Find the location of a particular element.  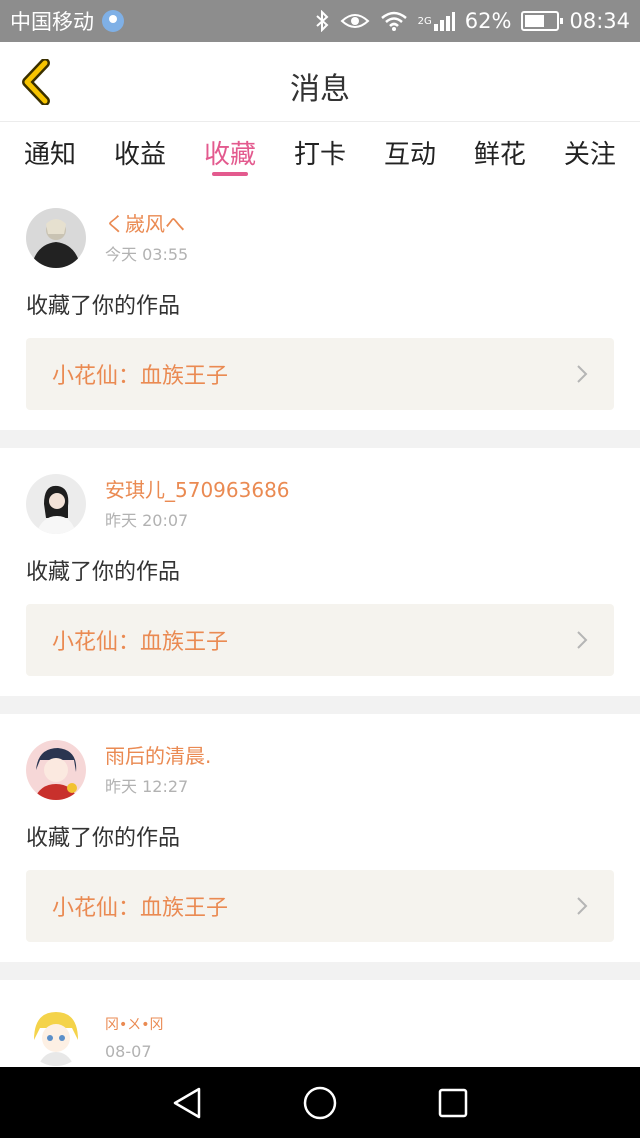

timestamp: 昨天 12:27 is located at coordinates (147, 786).